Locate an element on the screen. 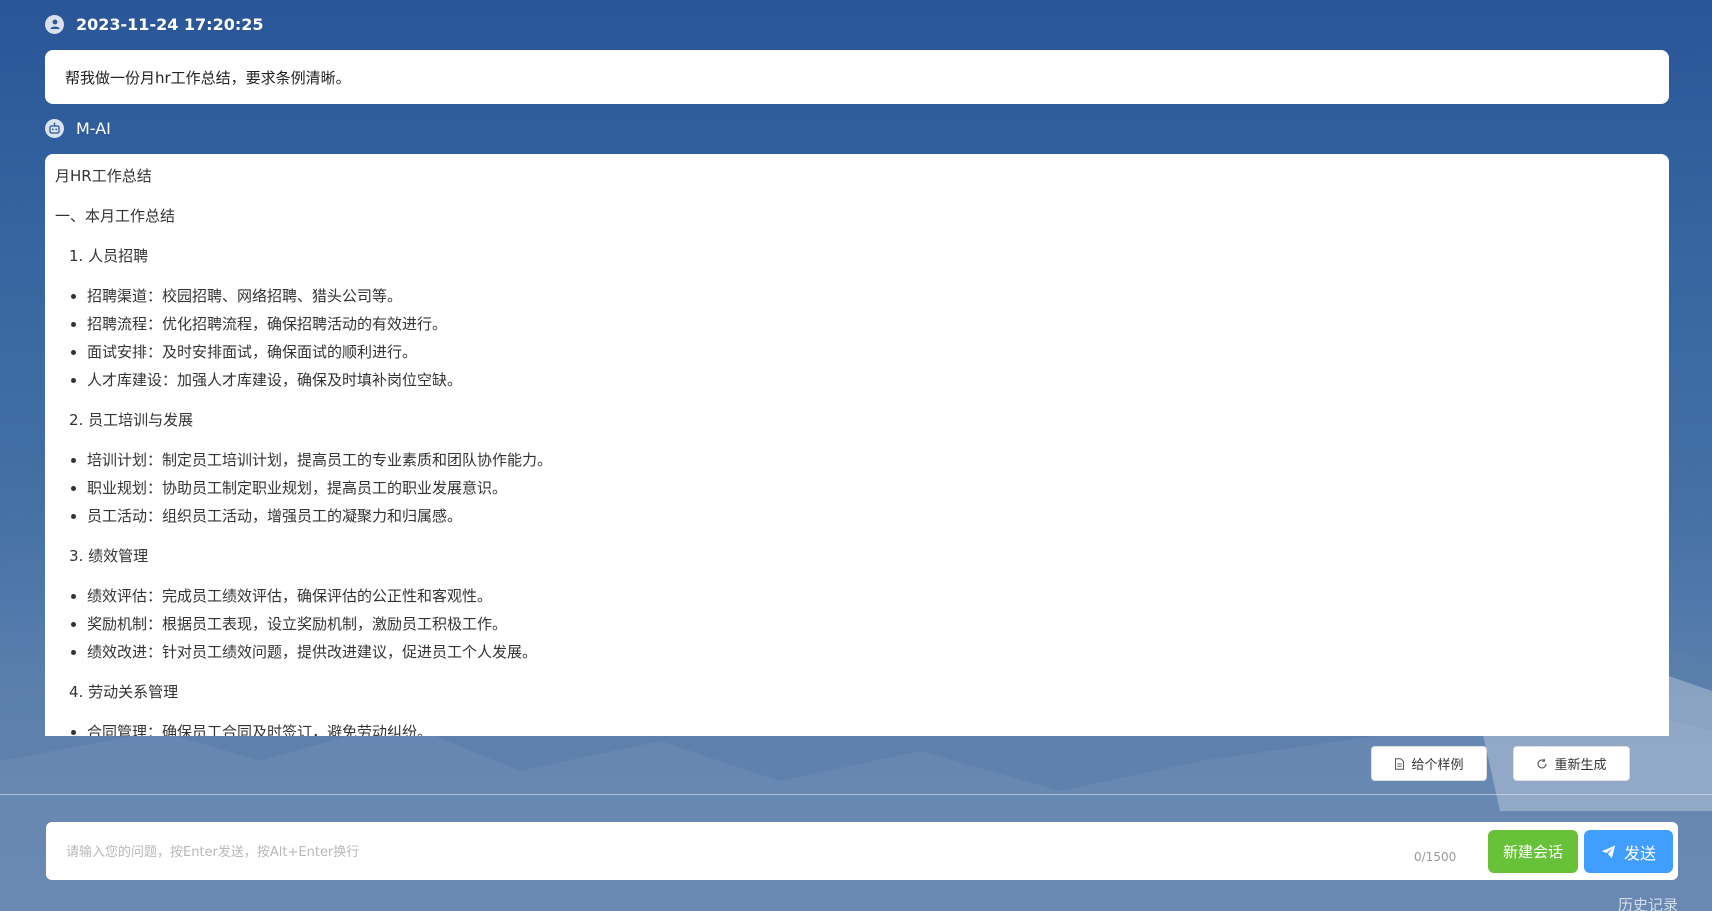 The image size is (1712, 911). regenerate-button-label: 重新生成 is located at coordinates (1580, 765).